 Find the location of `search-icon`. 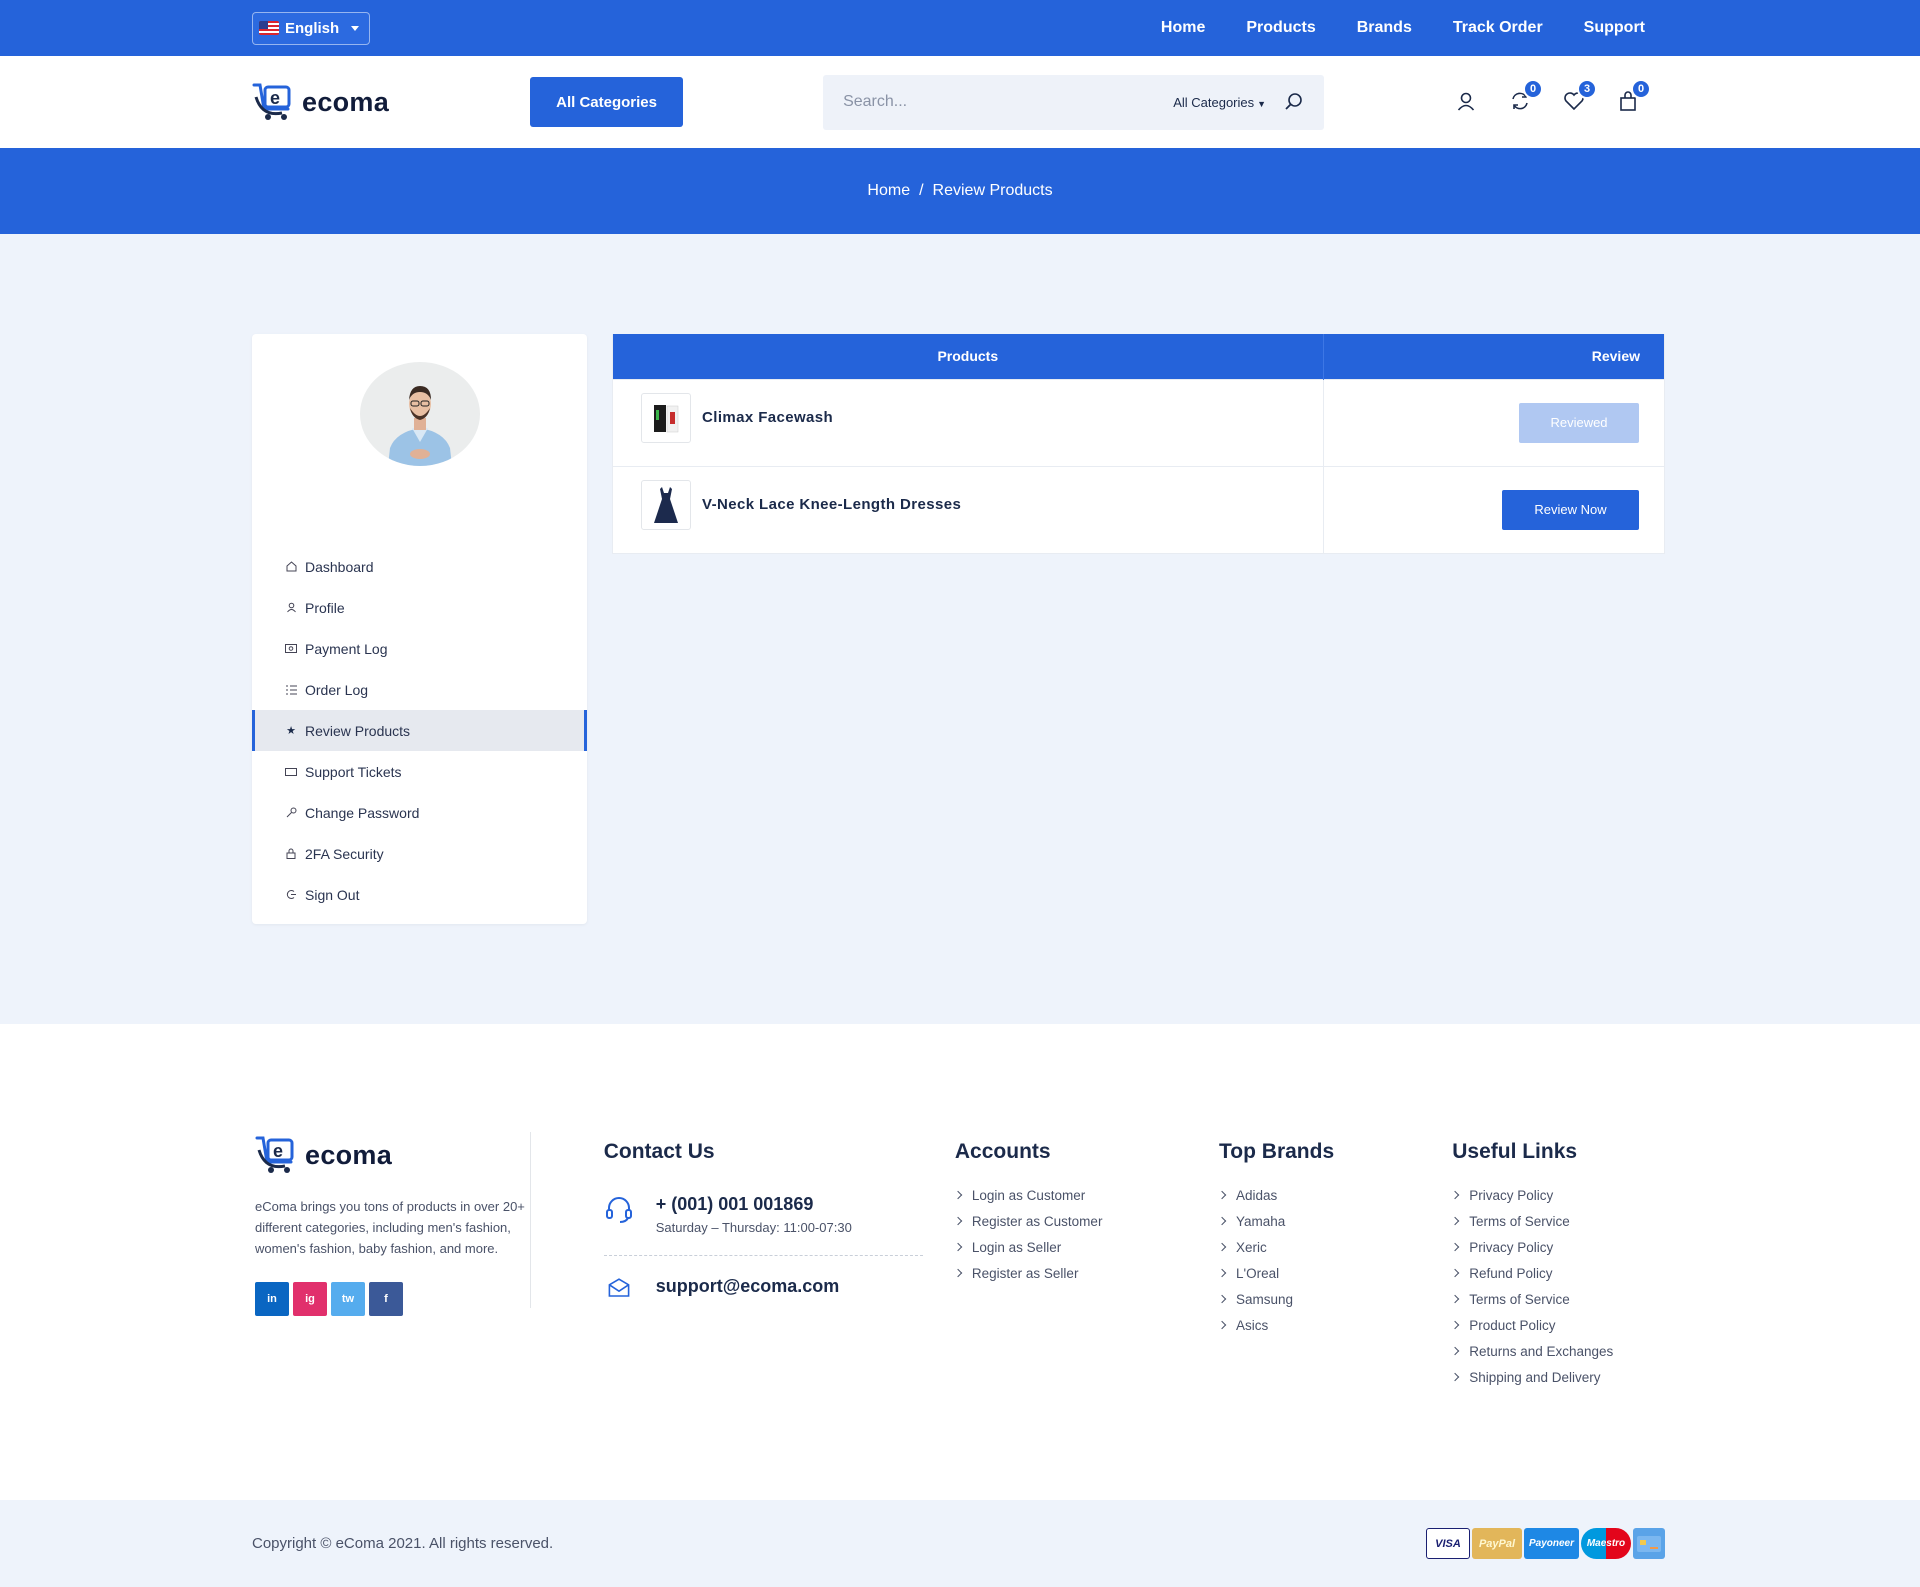

search-icon is located at coordinates (1294, 102).